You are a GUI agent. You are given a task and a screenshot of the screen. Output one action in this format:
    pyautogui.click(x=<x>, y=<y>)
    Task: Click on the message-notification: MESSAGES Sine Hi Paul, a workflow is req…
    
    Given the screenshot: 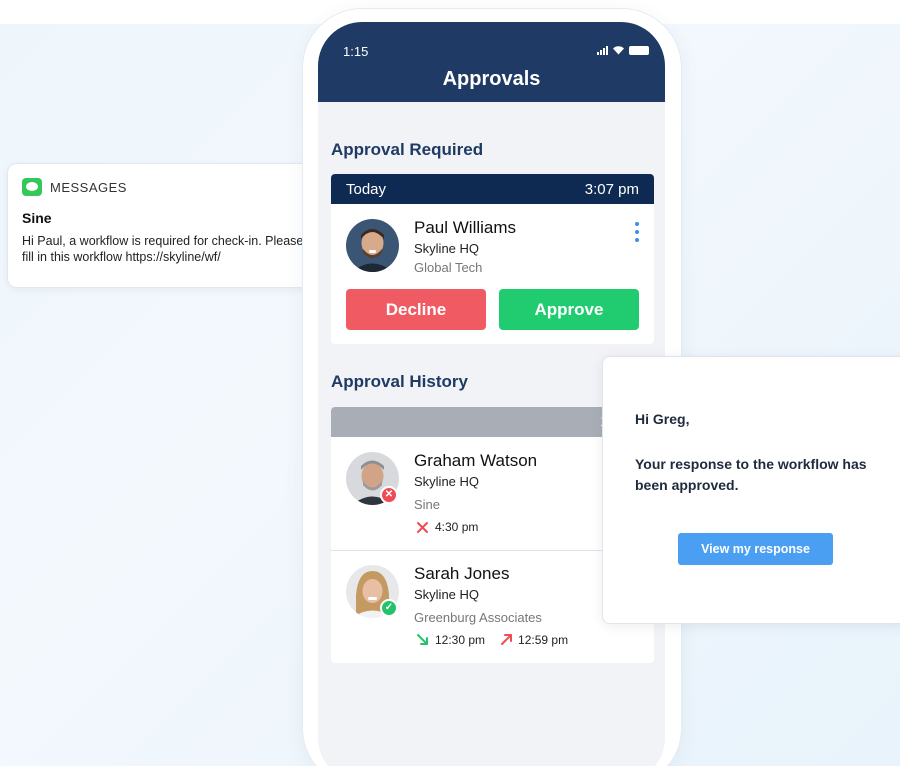 What is the action you would take?
    pyautogui.click(x=162, y=225)
    